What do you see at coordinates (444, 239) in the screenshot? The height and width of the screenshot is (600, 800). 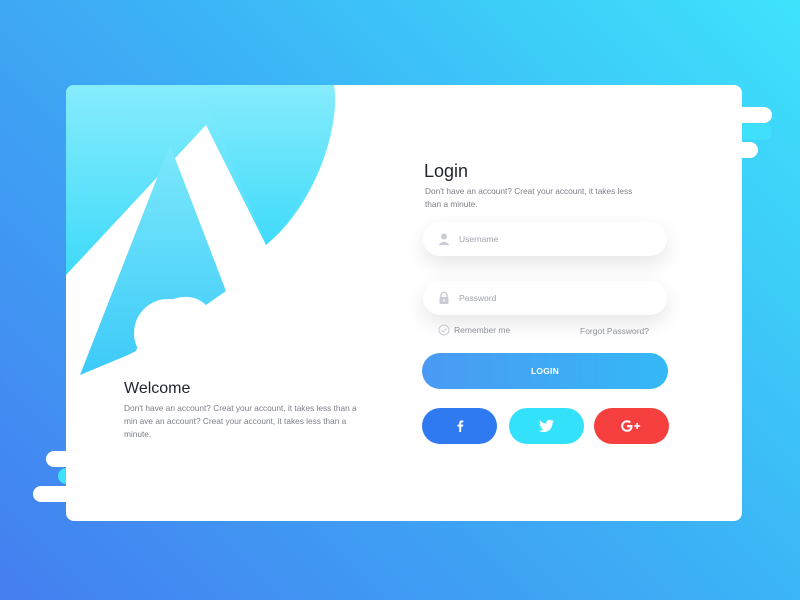 I see `user-icon` at bounding box center [444, 239].